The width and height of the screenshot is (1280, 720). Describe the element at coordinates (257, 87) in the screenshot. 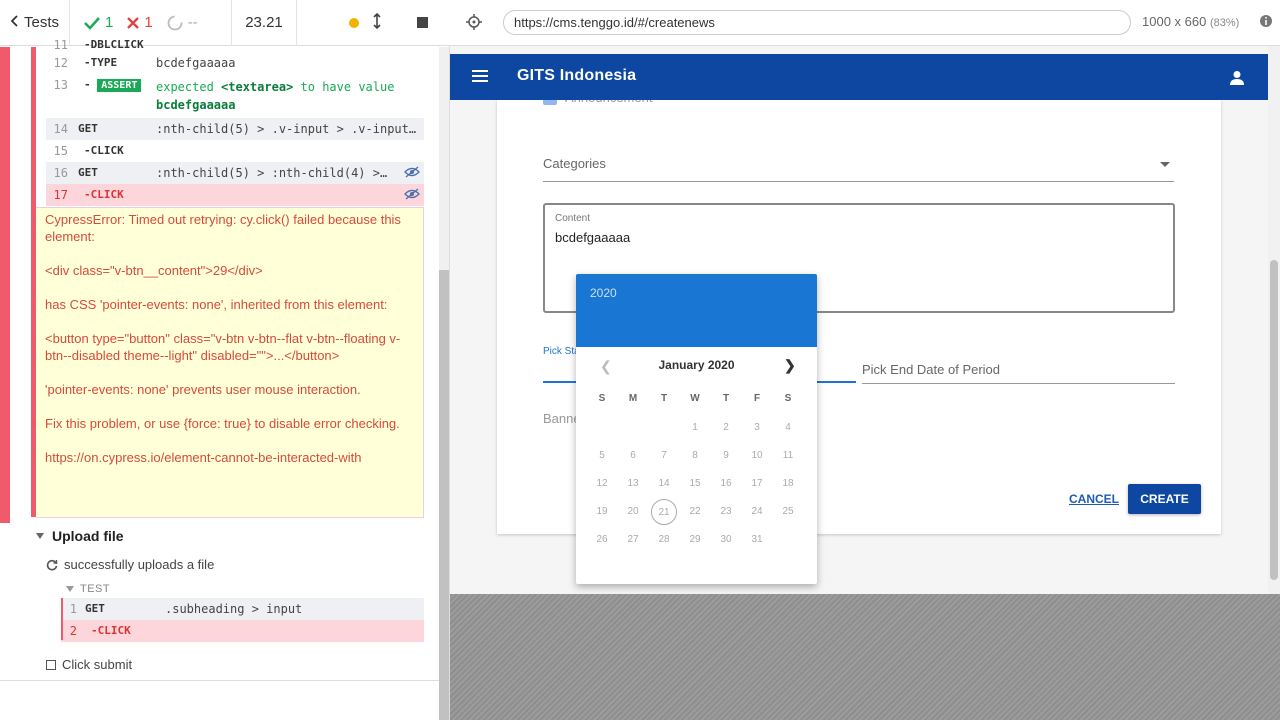

I see `assert-element: <textarea>` at that location.